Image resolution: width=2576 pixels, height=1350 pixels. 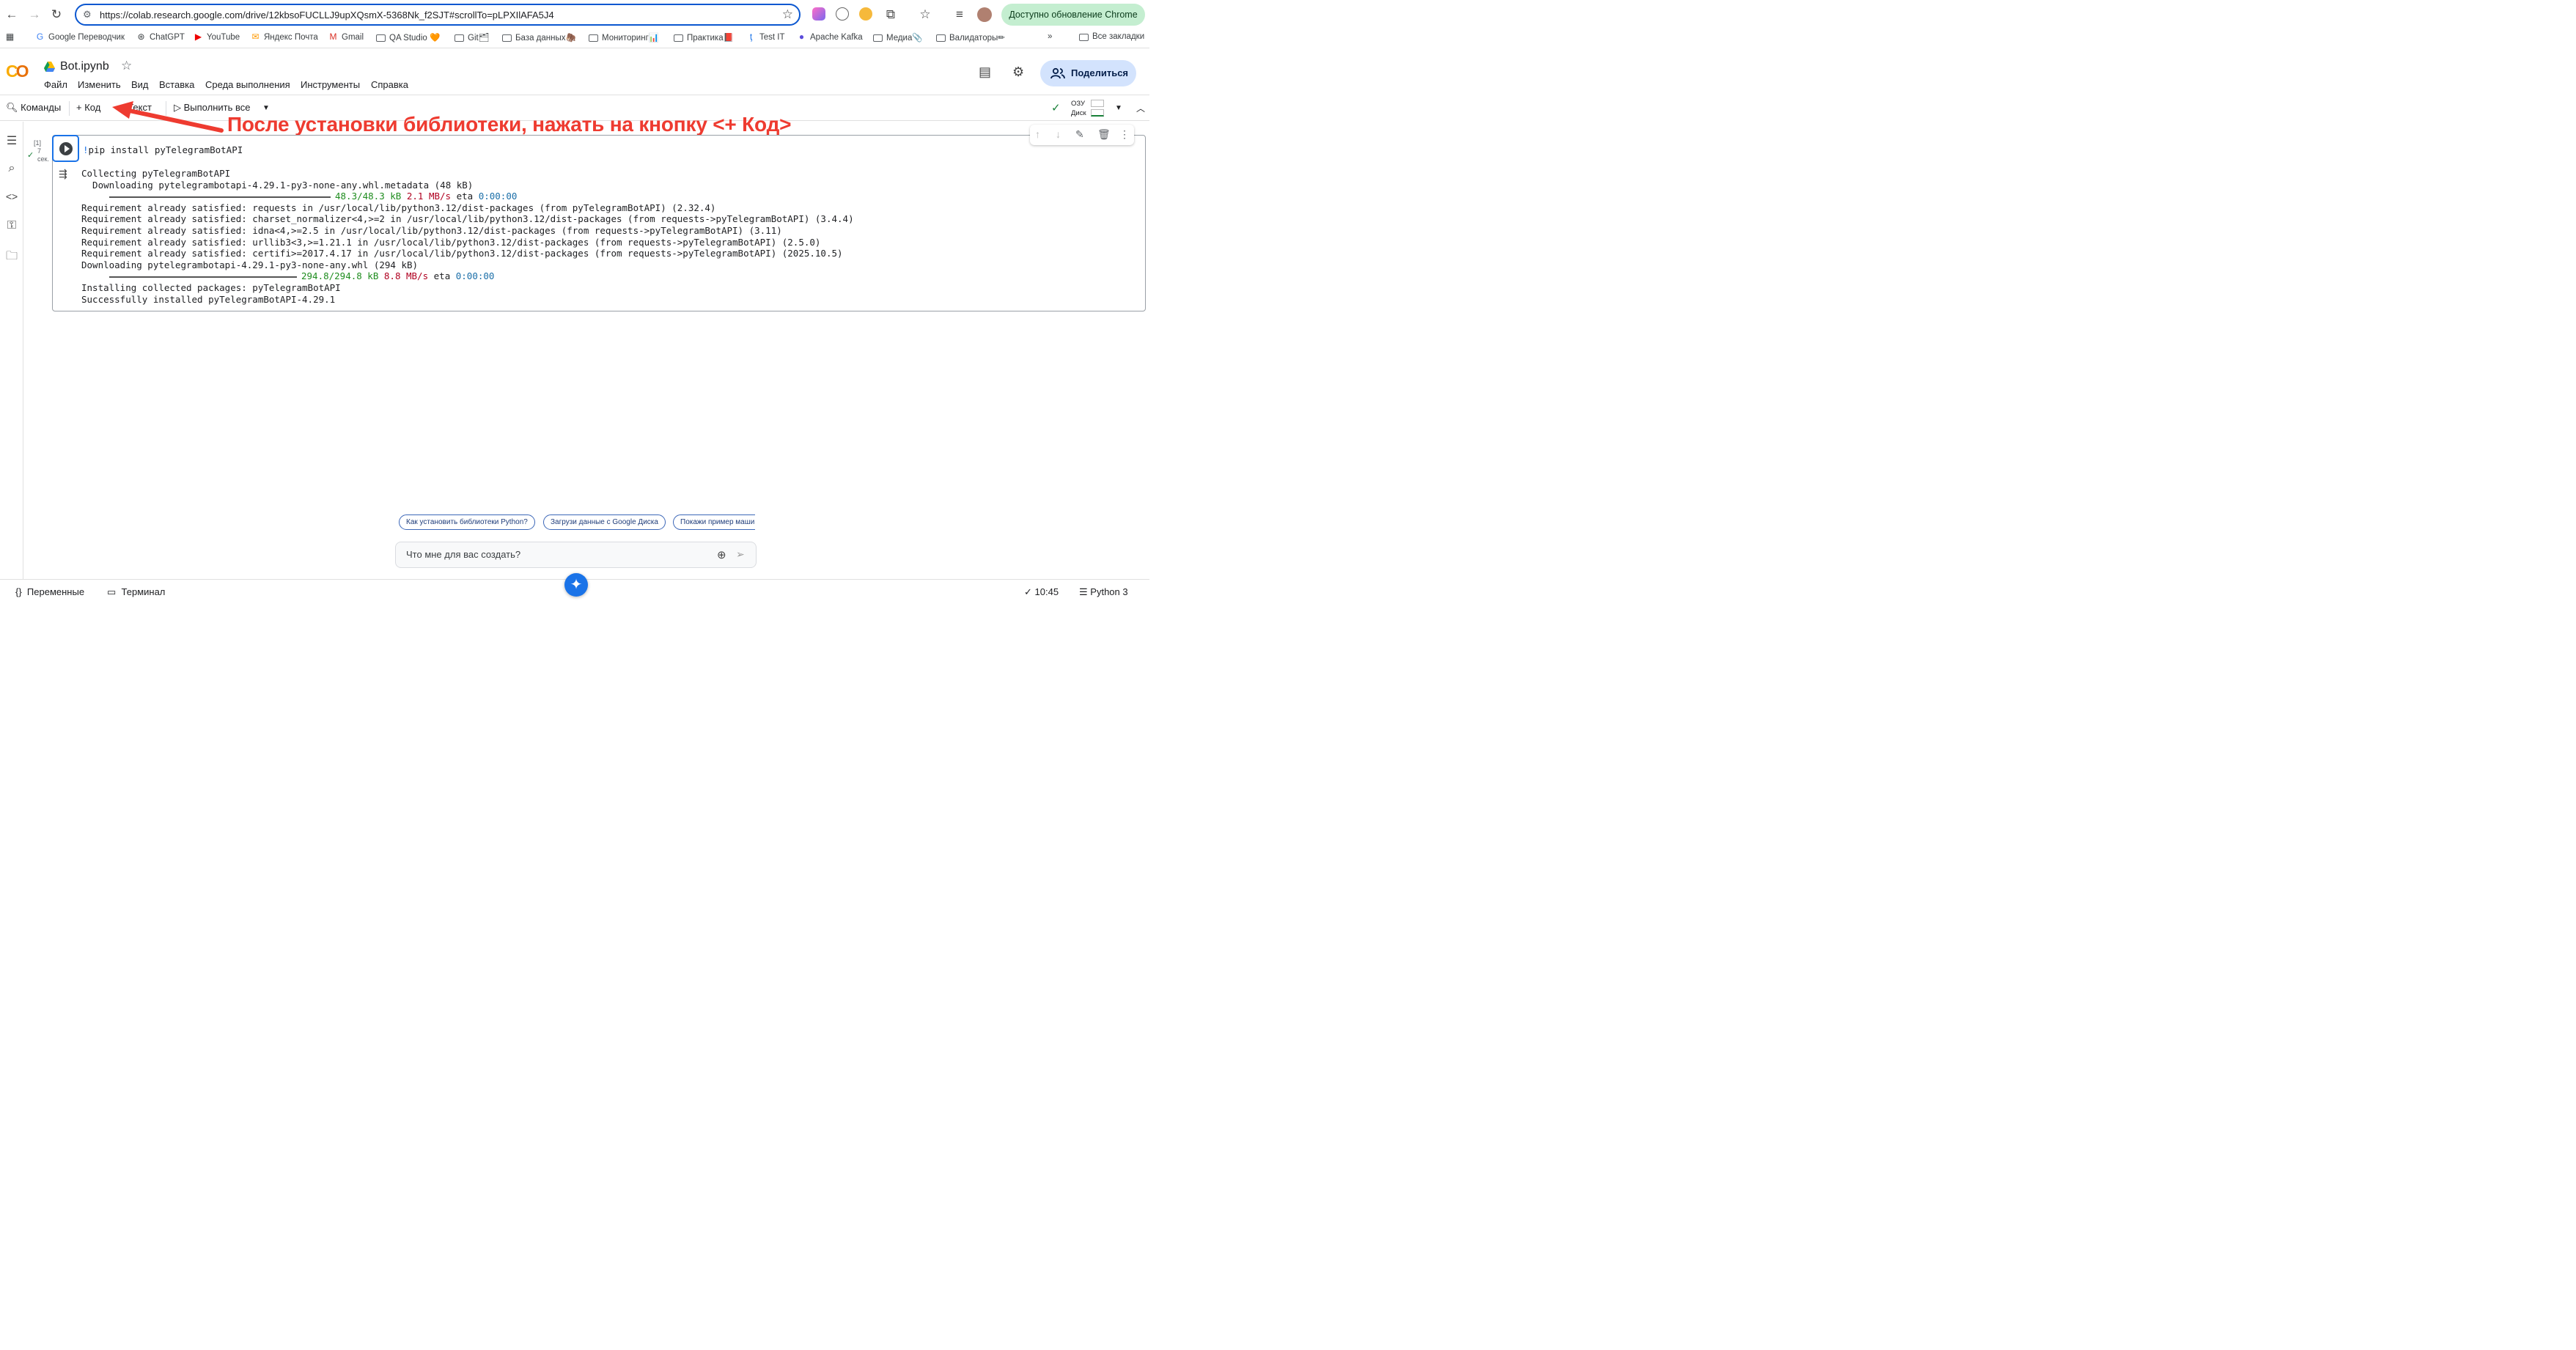 What do you see at coordinates (539, 37) in the screenshot?
I see `bookmark-folder-database: База данных🦣` at bounding box center [539, 37].